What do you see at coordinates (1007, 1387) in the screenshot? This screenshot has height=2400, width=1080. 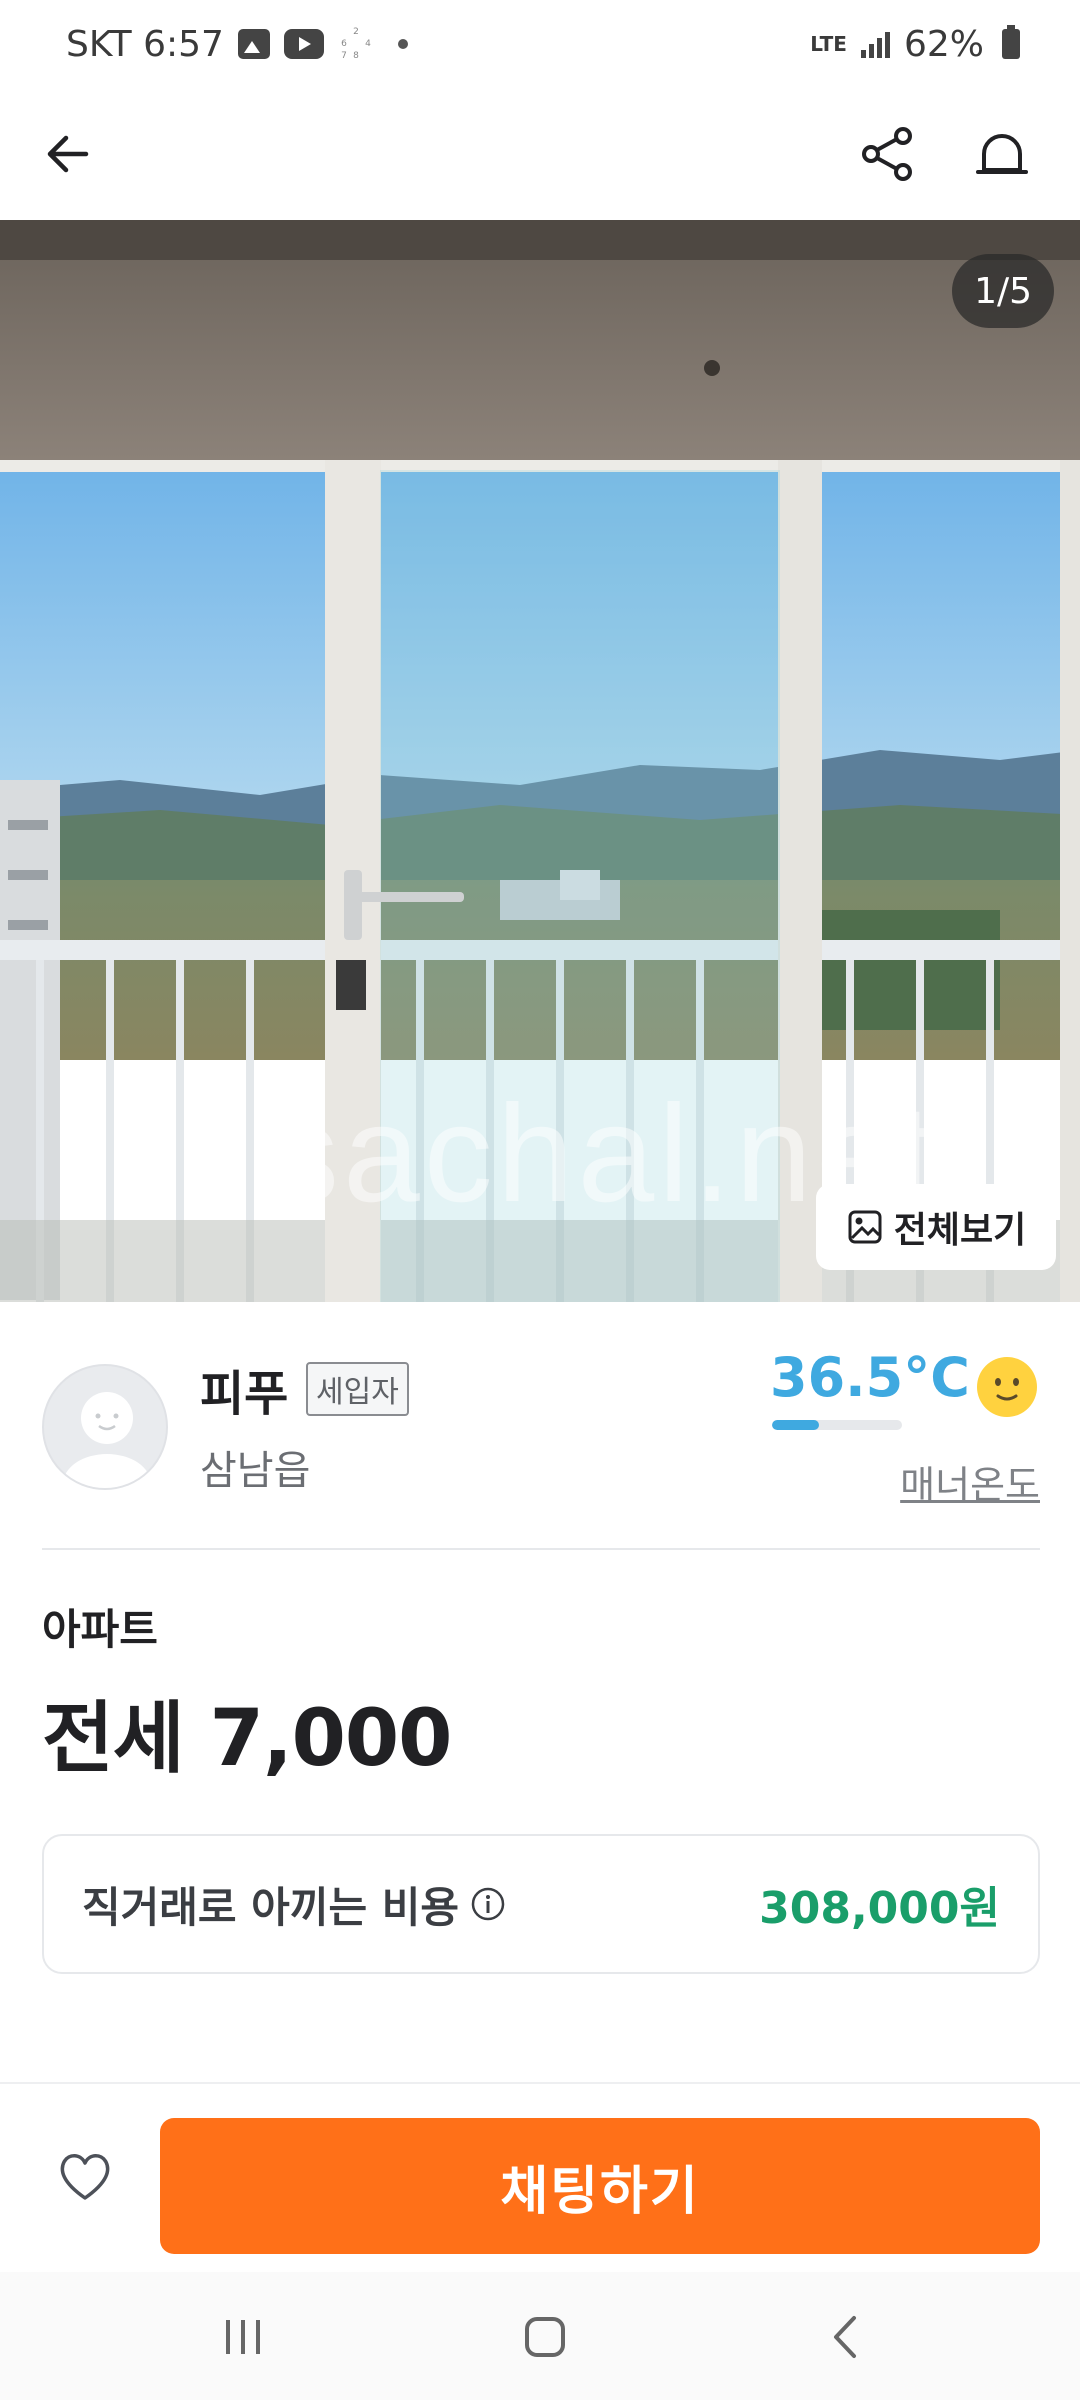 I see `smiley-face-icon` at bounding box center [1007, 1387].